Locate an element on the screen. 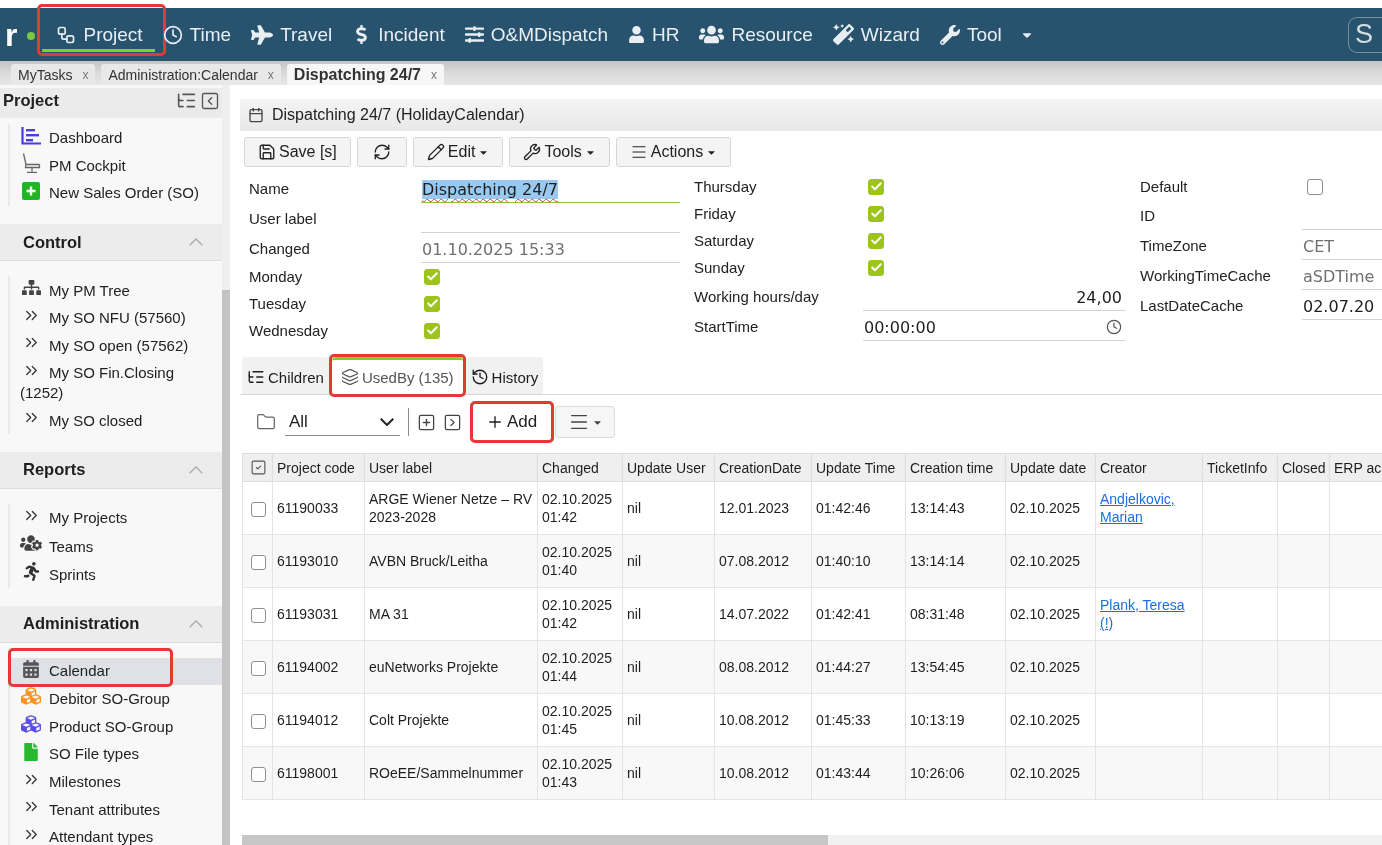 This screenshot has height=845, width=1382. nav-item: O&MDispatch is located at coordinates (536, 34).